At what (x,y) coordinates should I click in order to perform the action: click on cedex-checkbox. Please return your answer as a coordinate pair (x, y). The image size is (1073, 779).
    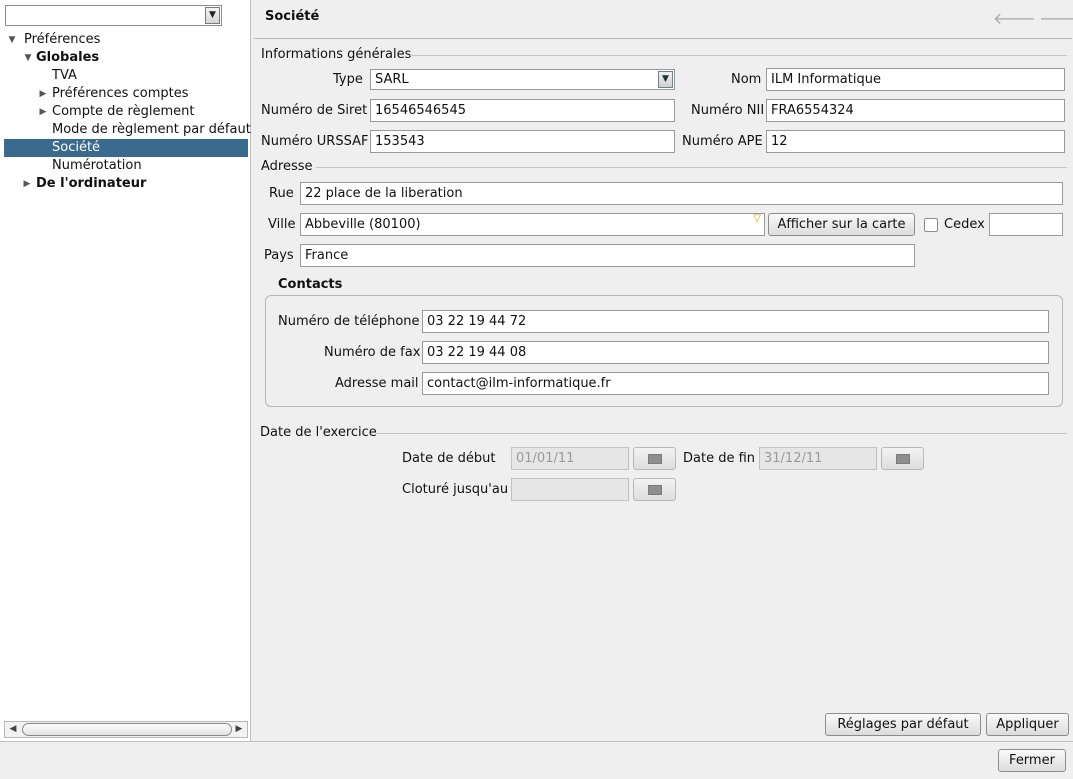
    Looking at the image, I should click on (931, 225).